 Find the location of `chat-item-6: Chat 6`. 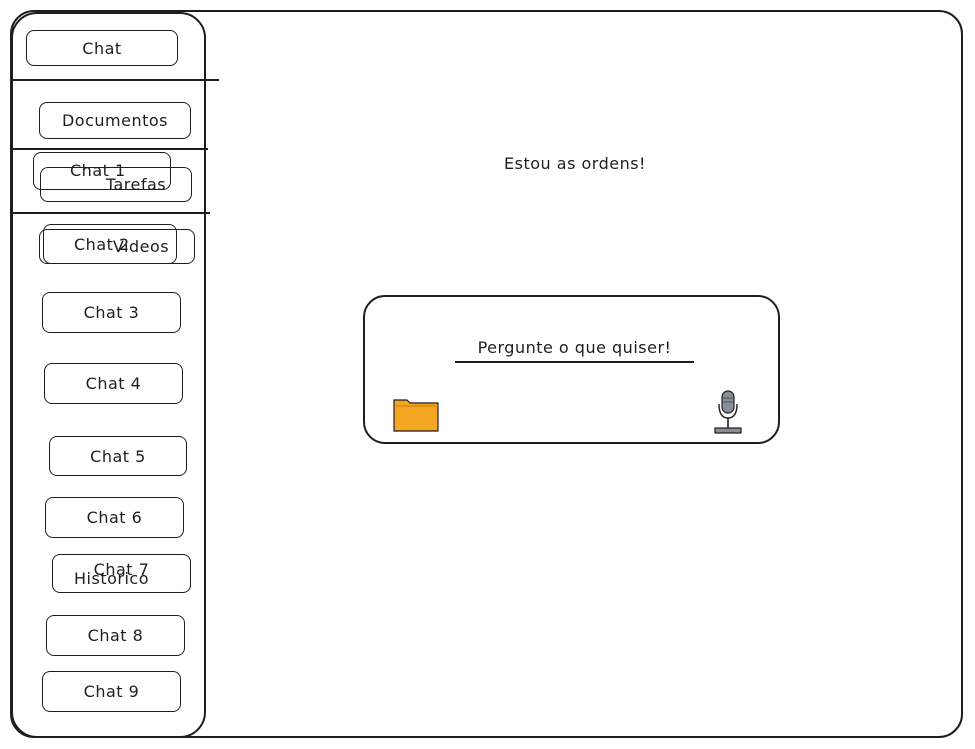

chat-item-6: Chat 6 is located at coordinates (114, 517).